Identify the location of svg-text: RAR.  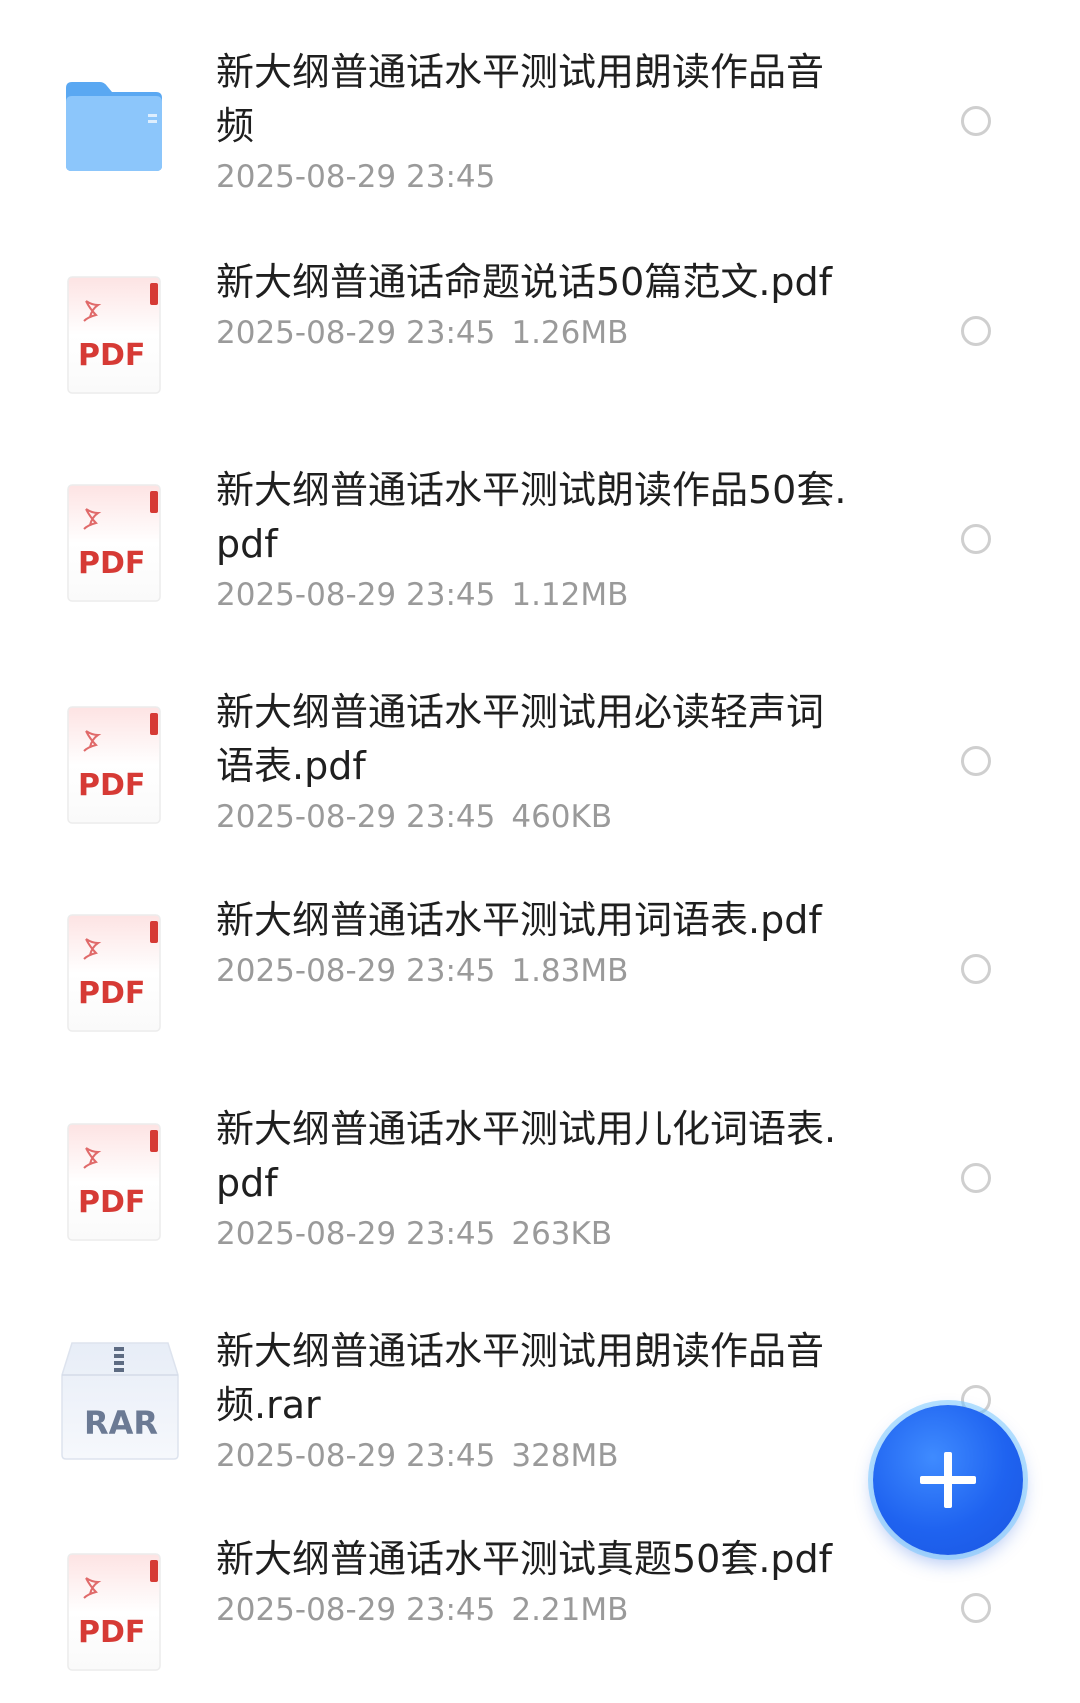
(121, 1423).